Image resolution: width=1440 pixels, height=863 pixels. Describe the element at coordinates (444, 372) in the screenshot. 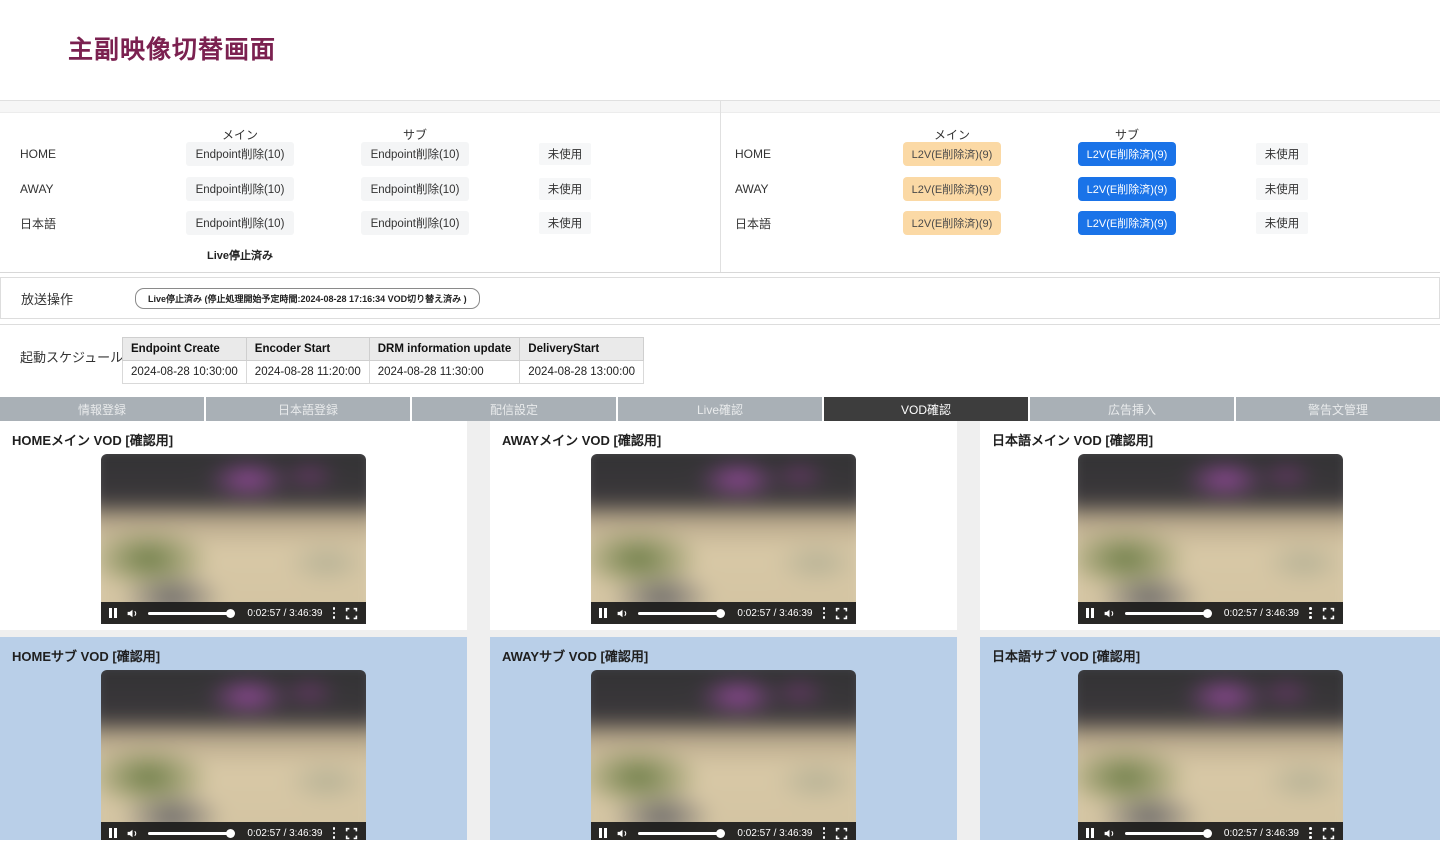

I see `schedule-value-drm-update: 2024-08-28 11:30:00` at that location.